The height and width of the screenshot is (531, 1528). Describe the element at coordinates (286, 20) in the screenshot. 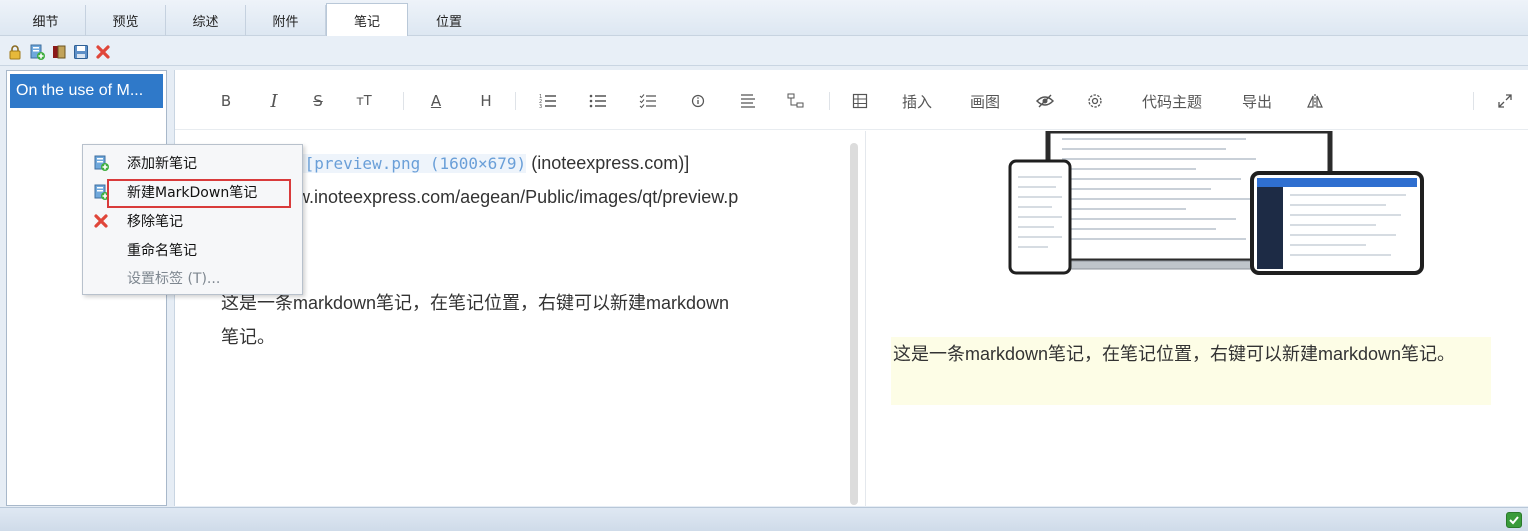

I see `tab-attachments: 附件` at that location.